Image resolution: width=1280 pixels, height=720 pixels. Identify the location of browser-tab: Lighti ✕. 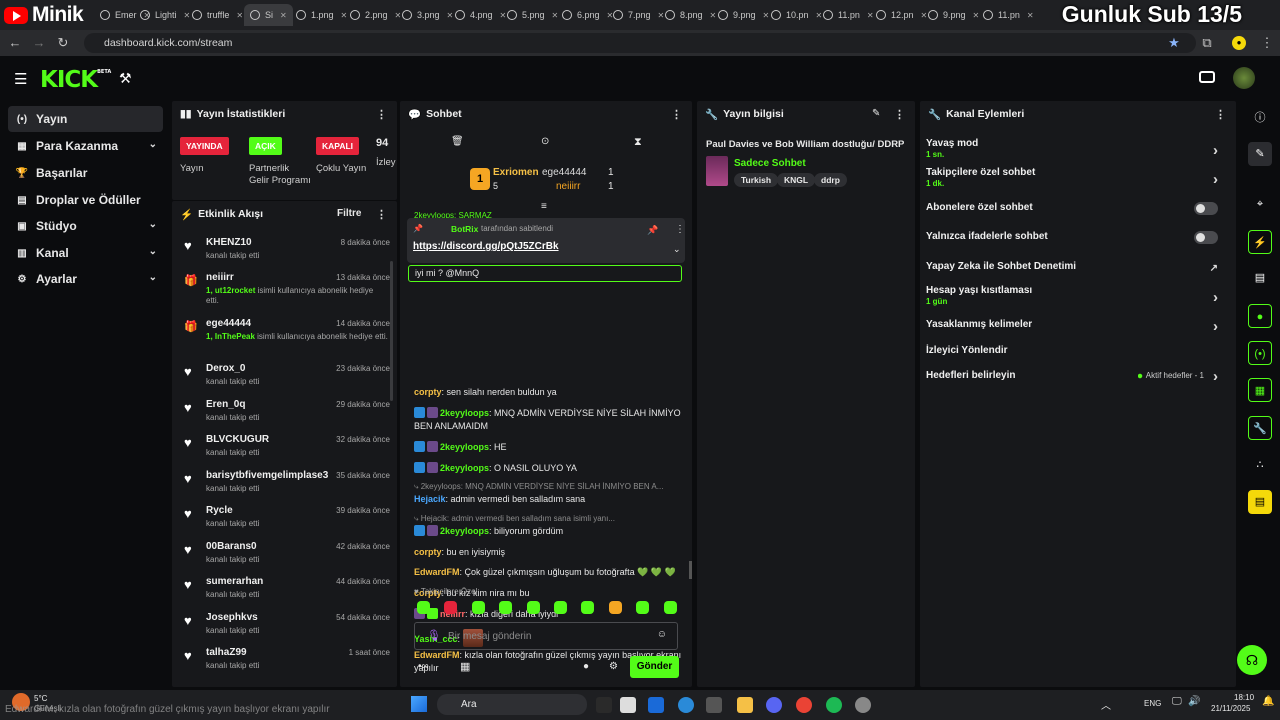
(165, 15).